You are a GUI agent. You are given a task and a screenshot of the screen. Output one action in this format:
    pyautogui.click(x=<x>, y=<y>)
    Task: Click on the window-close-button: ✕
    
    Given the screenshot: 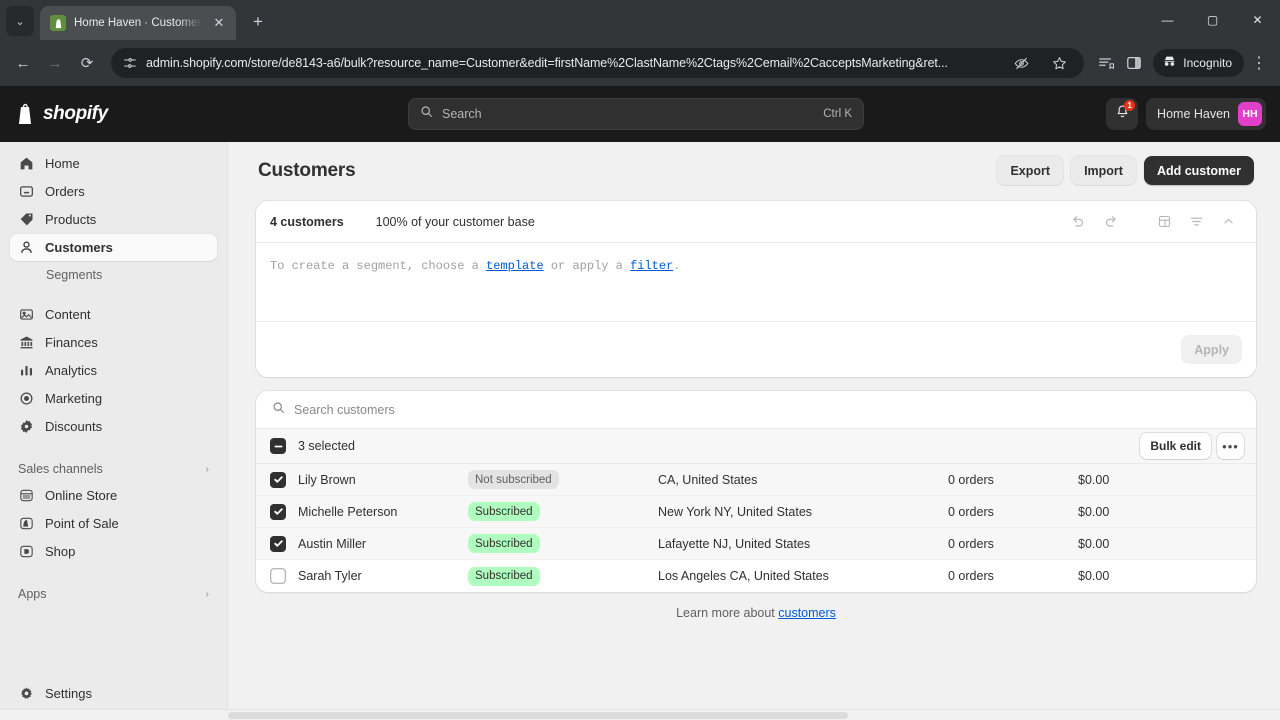 What is the action you would take?
    pyautogui.click(x=1257, y=20)
    